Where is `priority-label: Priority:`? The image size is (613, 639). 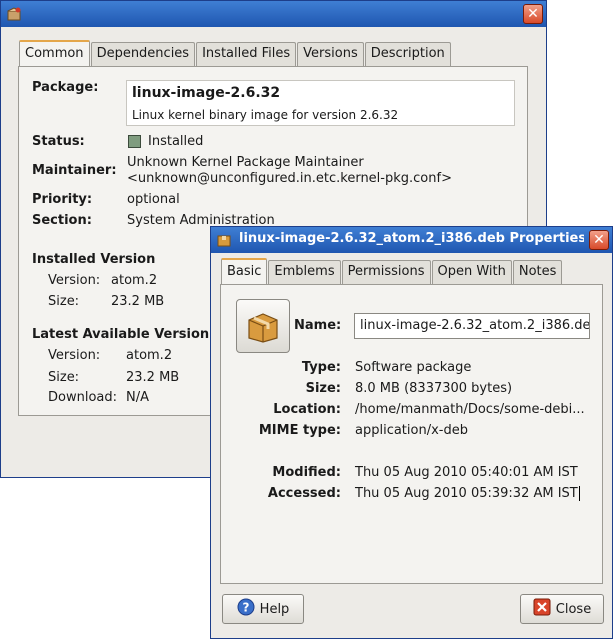
priority-label: Priority: is located at coordinates (62, 199).